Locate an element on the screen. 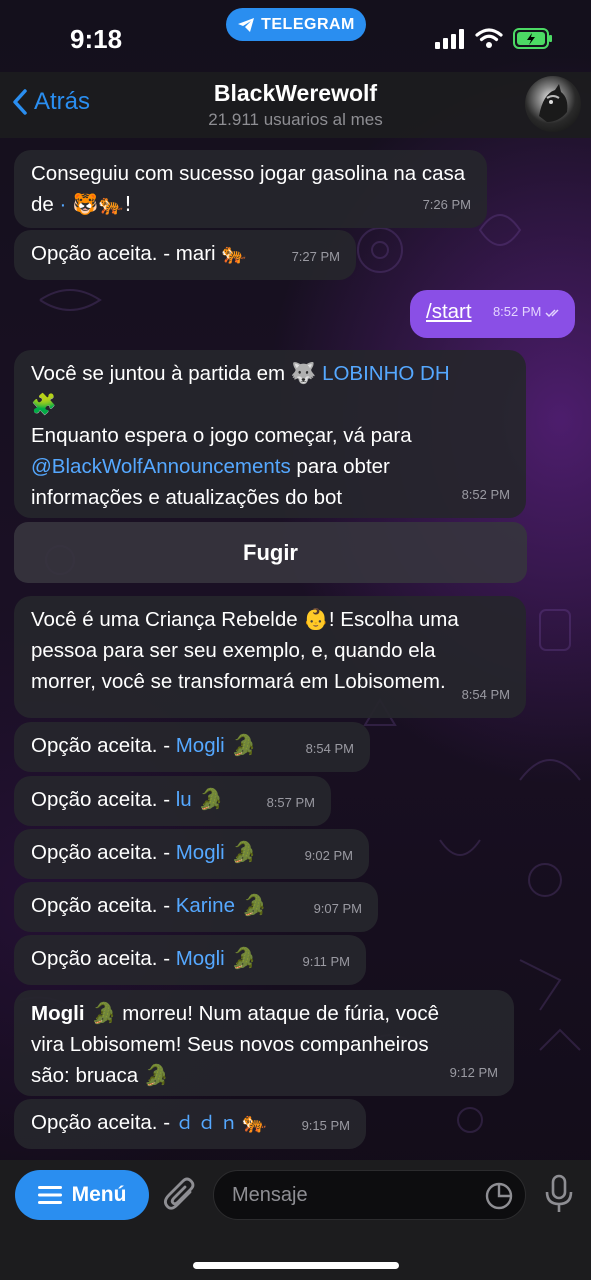 The image size is (591, 1280). clock: 9:18 is located at coordinates (96, 39).